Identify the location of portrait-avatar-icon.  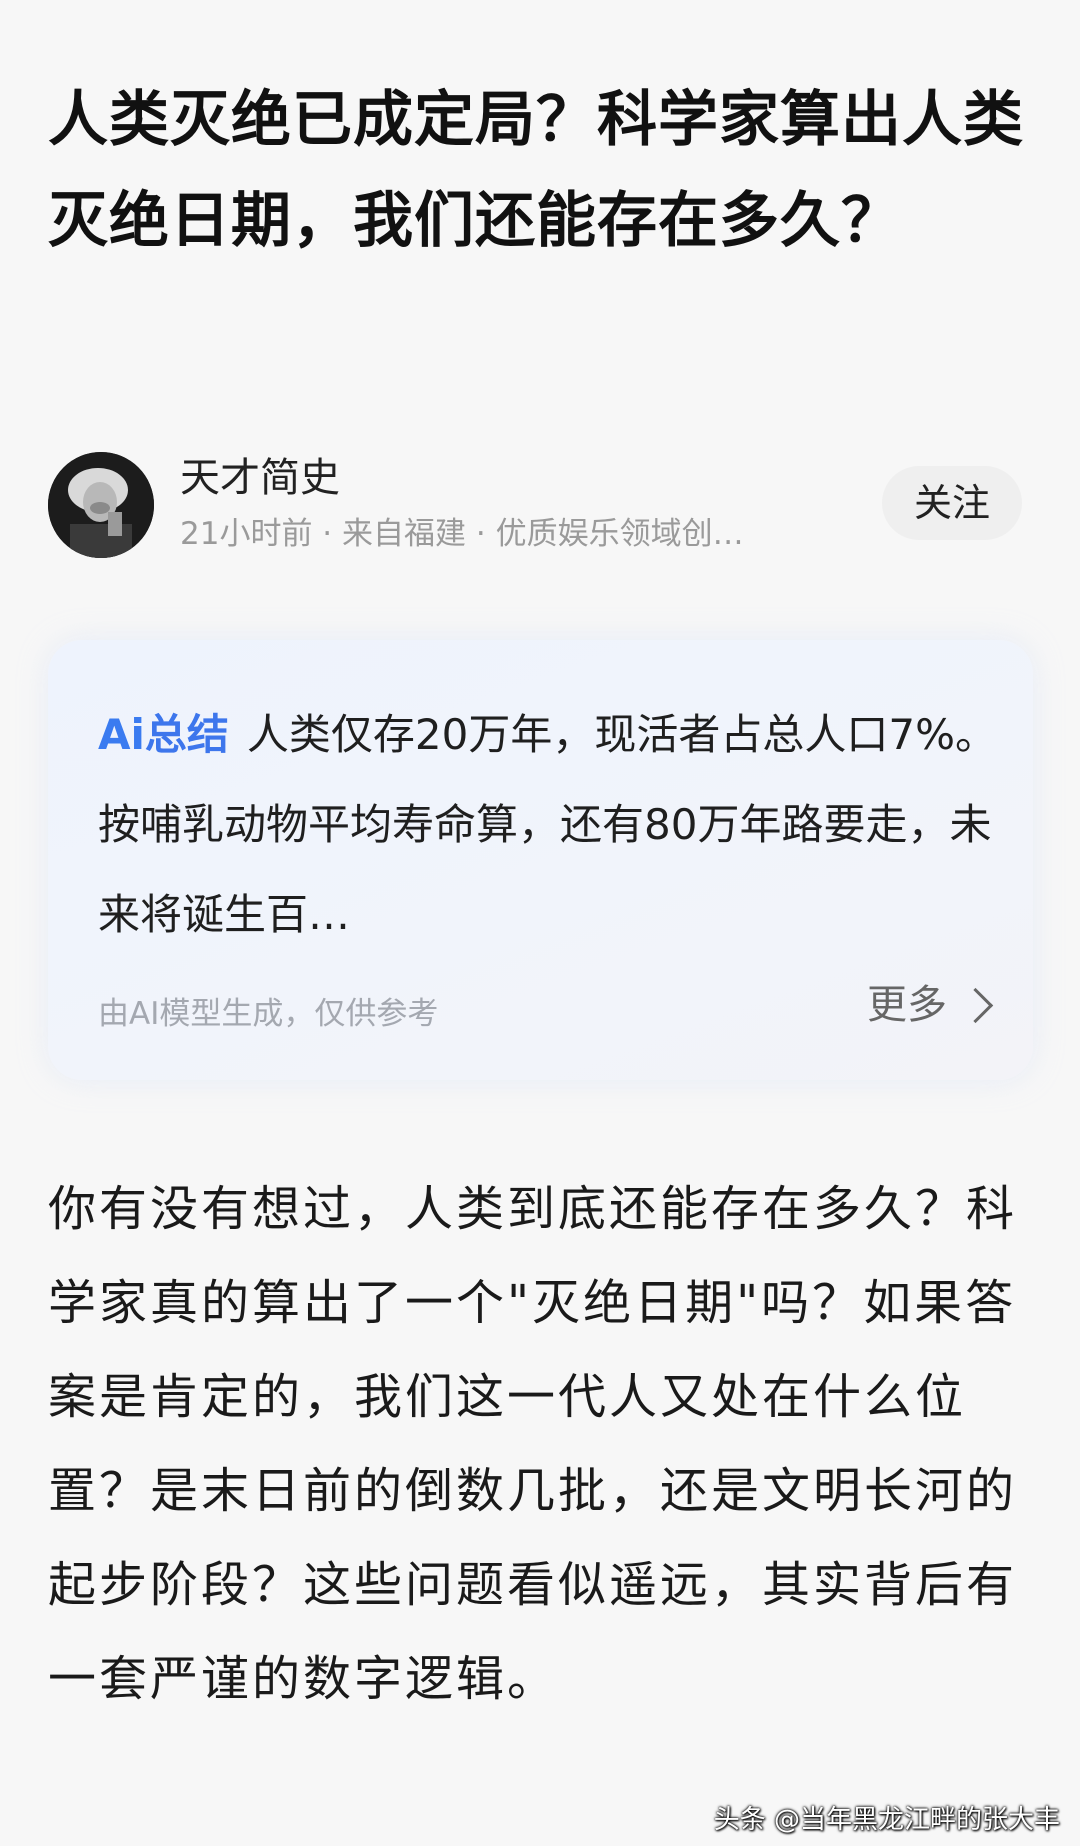
(101, 505).